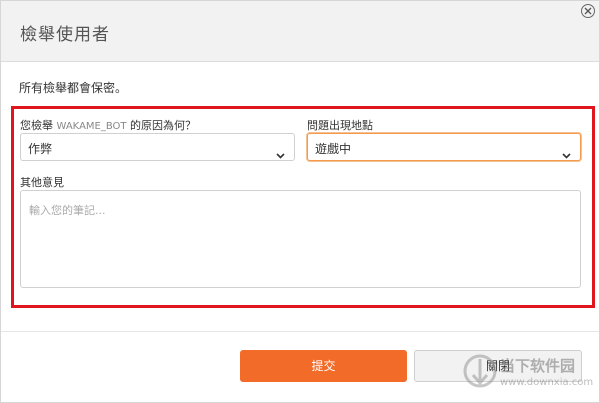  Describe the element at coordinates (323, 366) in the screenshot. I see `submit-button: 提交` at that location.